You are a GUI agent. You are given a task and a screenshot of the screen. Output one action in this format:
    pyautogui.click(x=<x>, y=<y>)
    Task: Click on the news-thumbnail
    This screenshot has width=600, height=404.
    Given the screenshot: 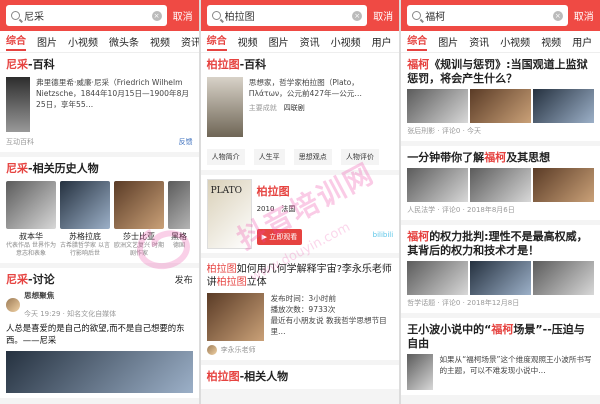 What is the action you would take?
    pyautogui.click(x=420, y=372)
    